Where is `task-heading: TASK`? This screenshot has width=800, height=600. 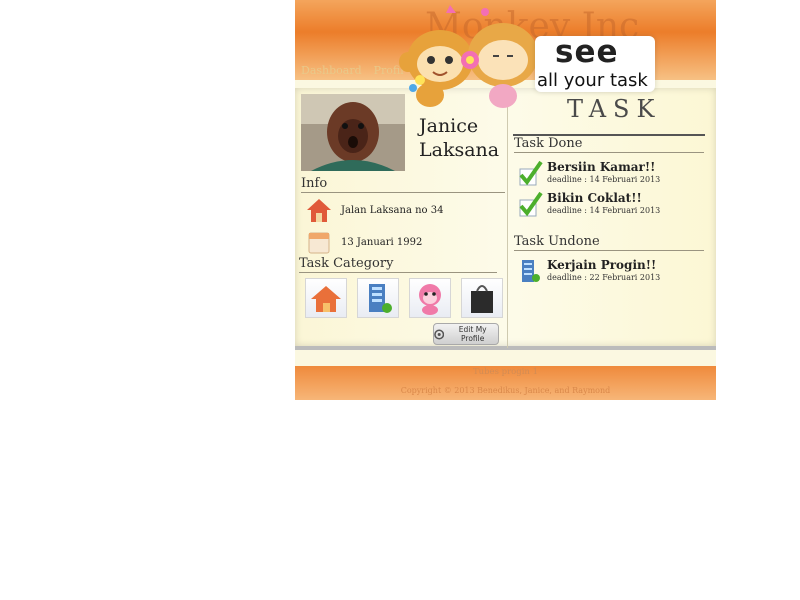
task-heading: TASK is located at coordinates (614, 109).